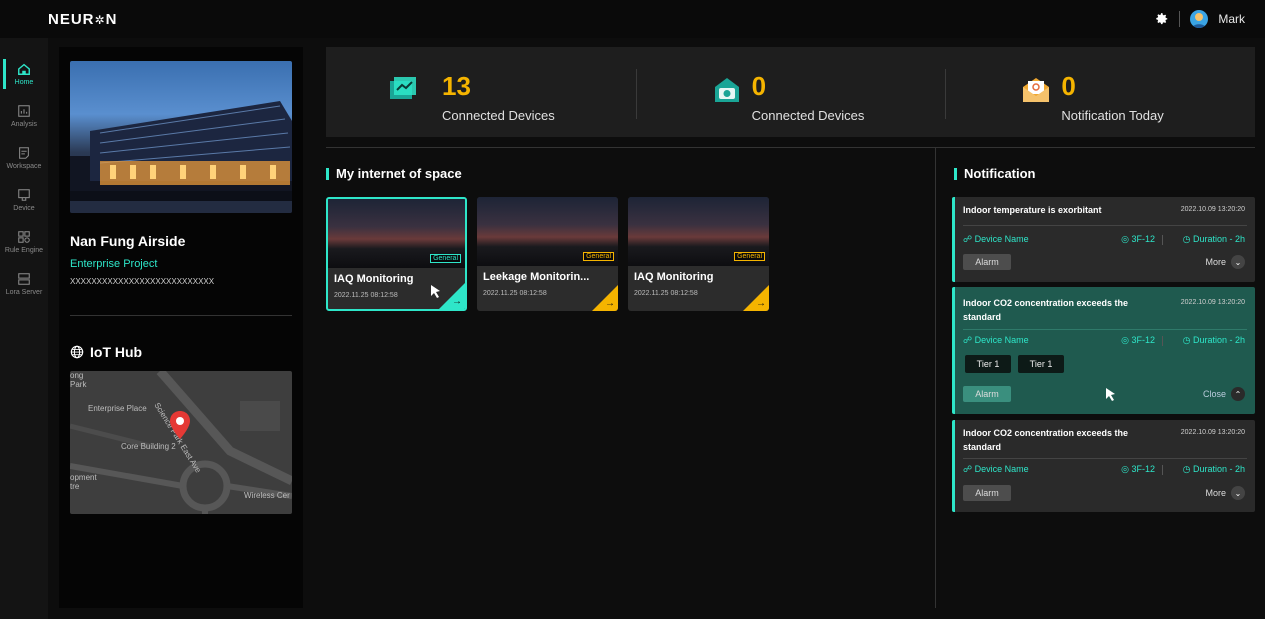 The height and width of the screenshot is (619, 1265). Describe the element at coordinates (790, 147) in the screenshot. I see `section-divider` at that location.